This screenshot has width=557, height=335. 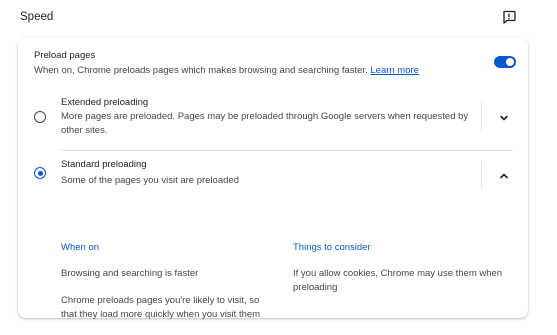 I want to click on feedback-icon, so click(x=509, y=17).